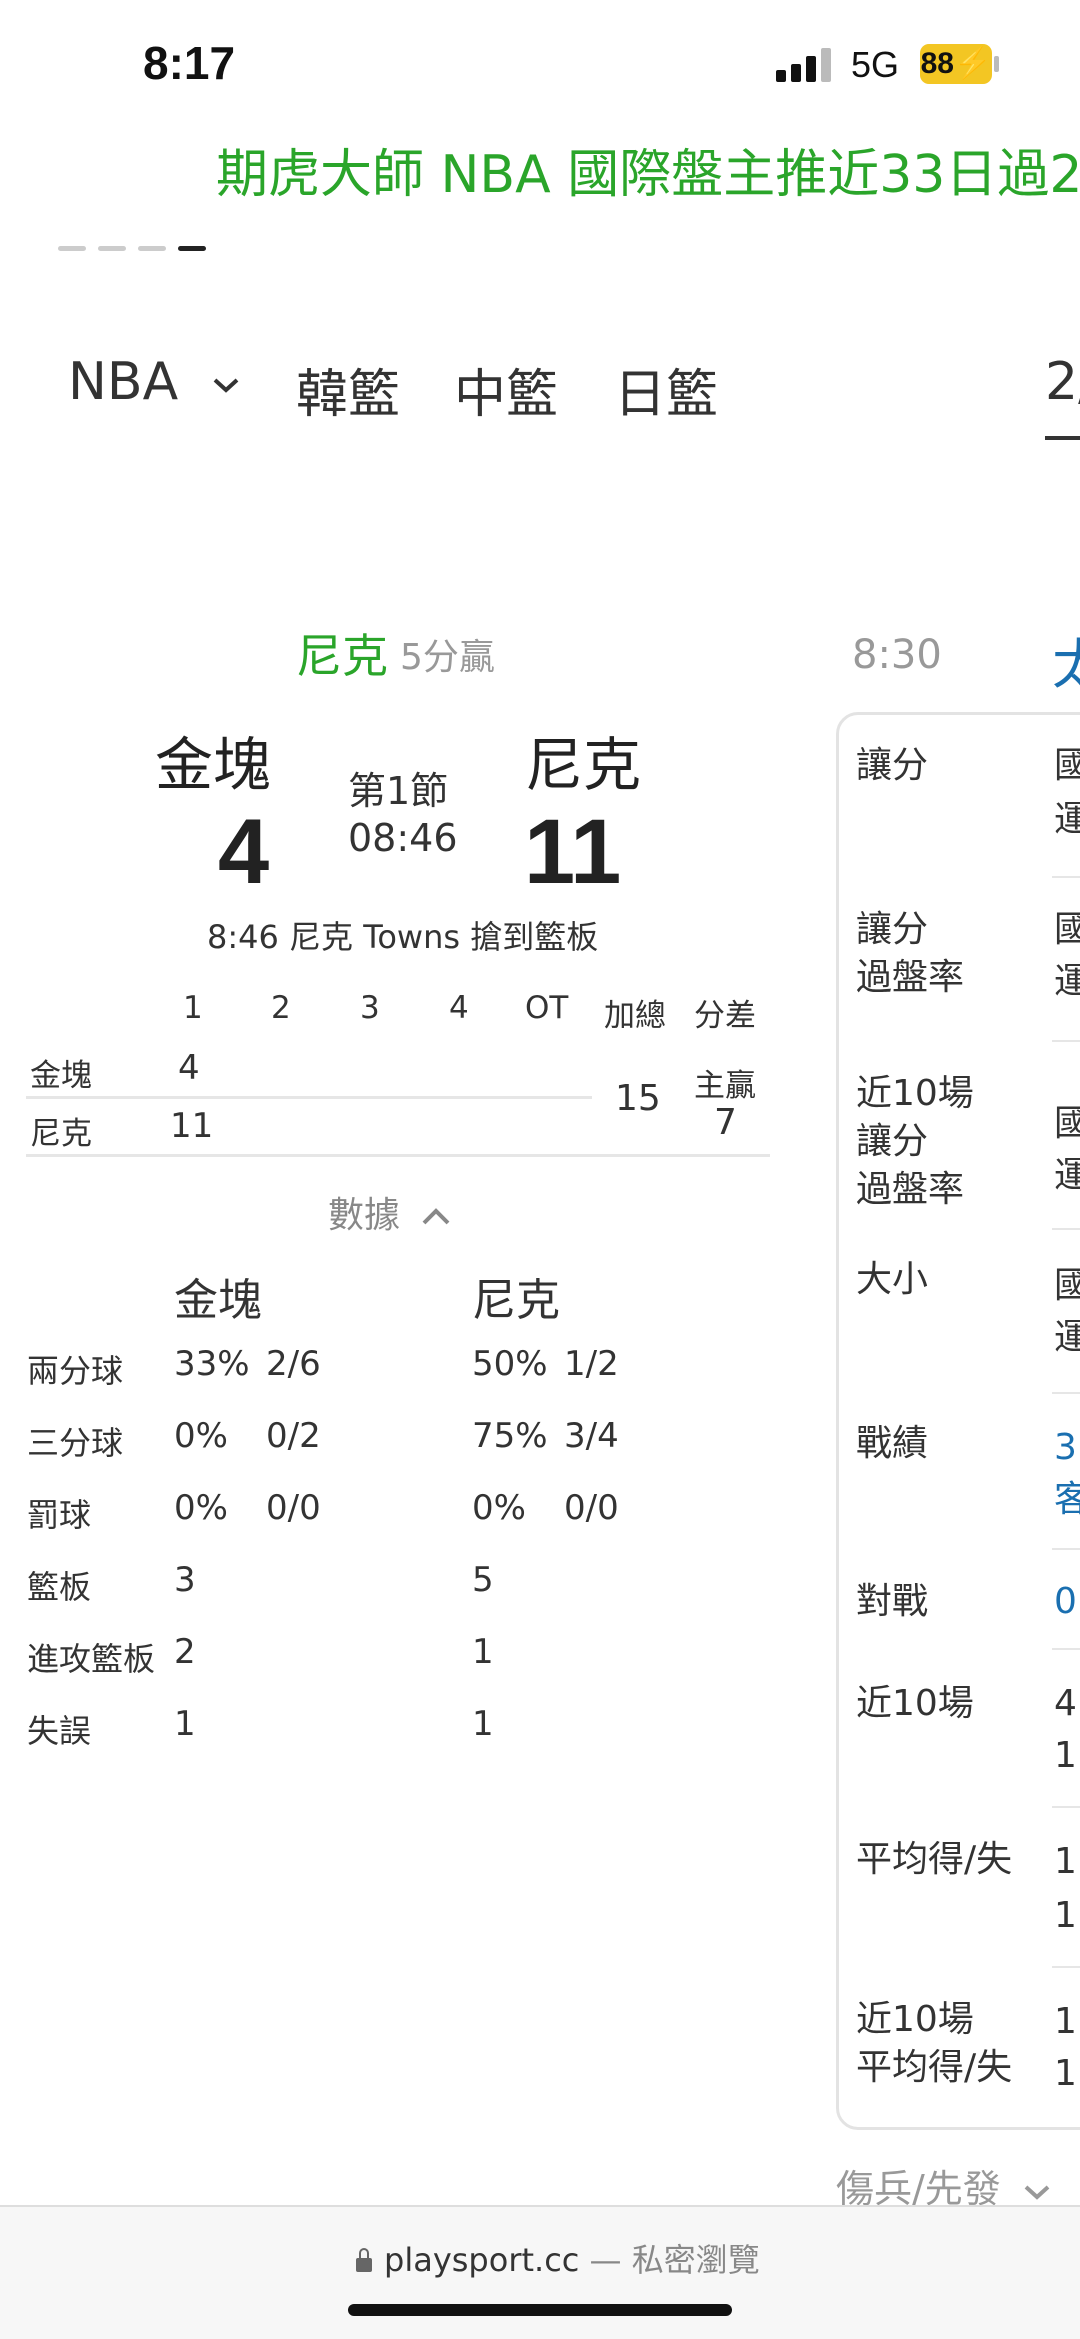 This screenshot has height=2339, width=1080. Describe the element at coordinates (403, 838) in the screenshot. I see `game-clock: 08:46` at that location.